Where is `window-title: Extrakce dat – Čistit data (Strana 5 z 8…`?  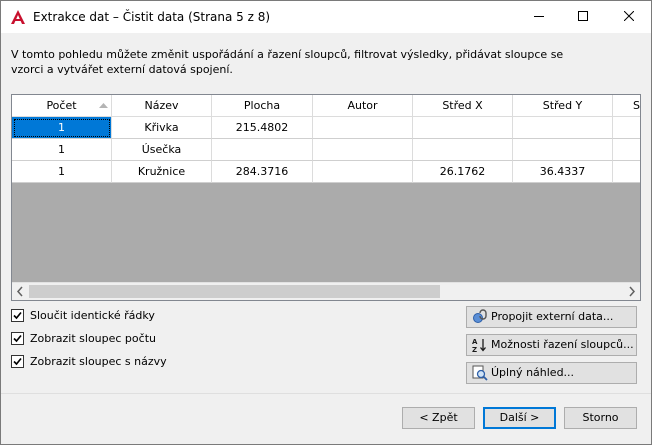 window-title: Extrakce dat – Čistit data (Strana 5 z 8… is located at coordinates (152, 17).